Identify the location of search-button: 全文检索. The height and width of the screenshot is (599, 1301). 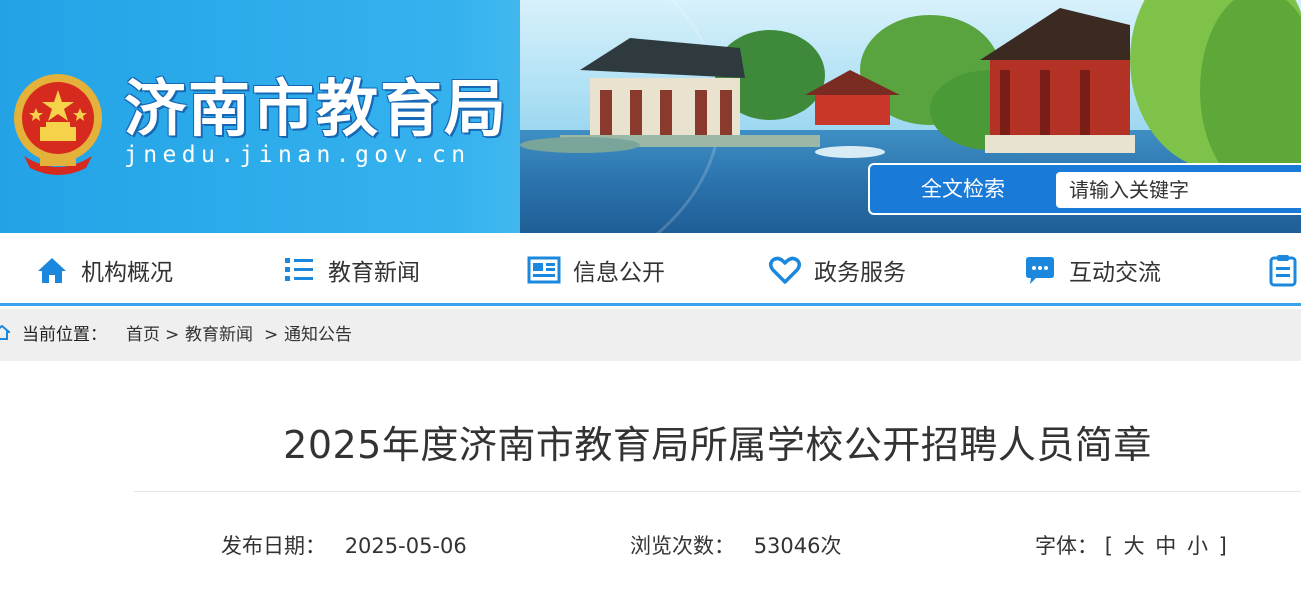
(963, 189).